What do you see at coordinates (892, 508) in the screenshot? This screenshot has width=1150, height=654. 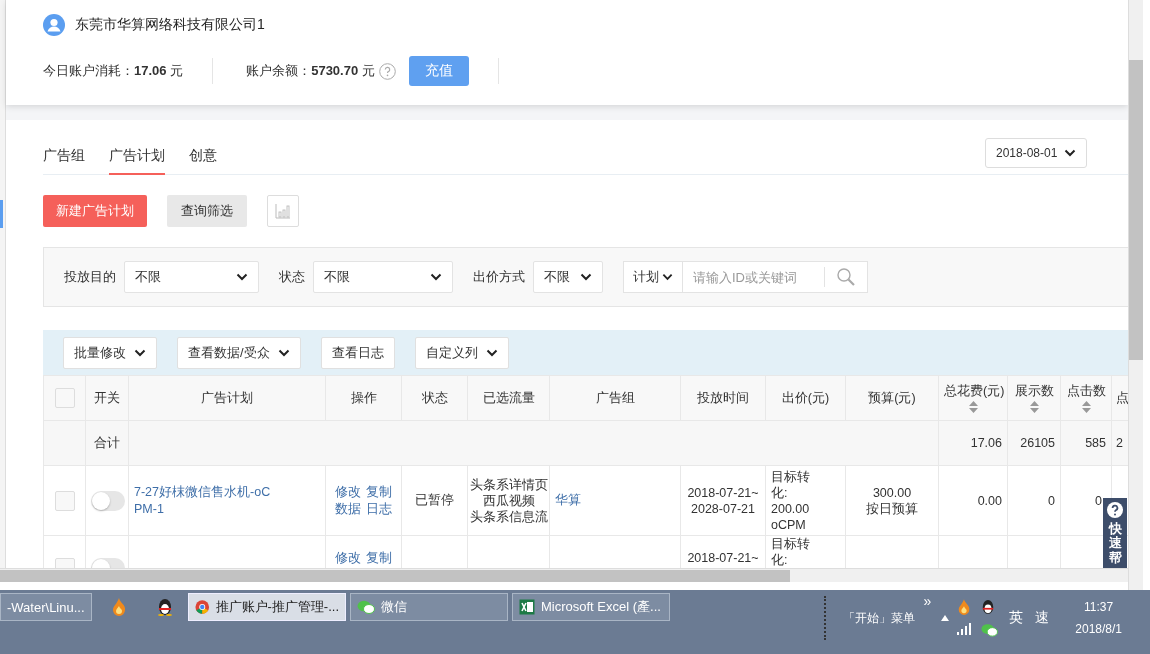 I see `table-cell: 按日预算` at bounding box center [892, 508].